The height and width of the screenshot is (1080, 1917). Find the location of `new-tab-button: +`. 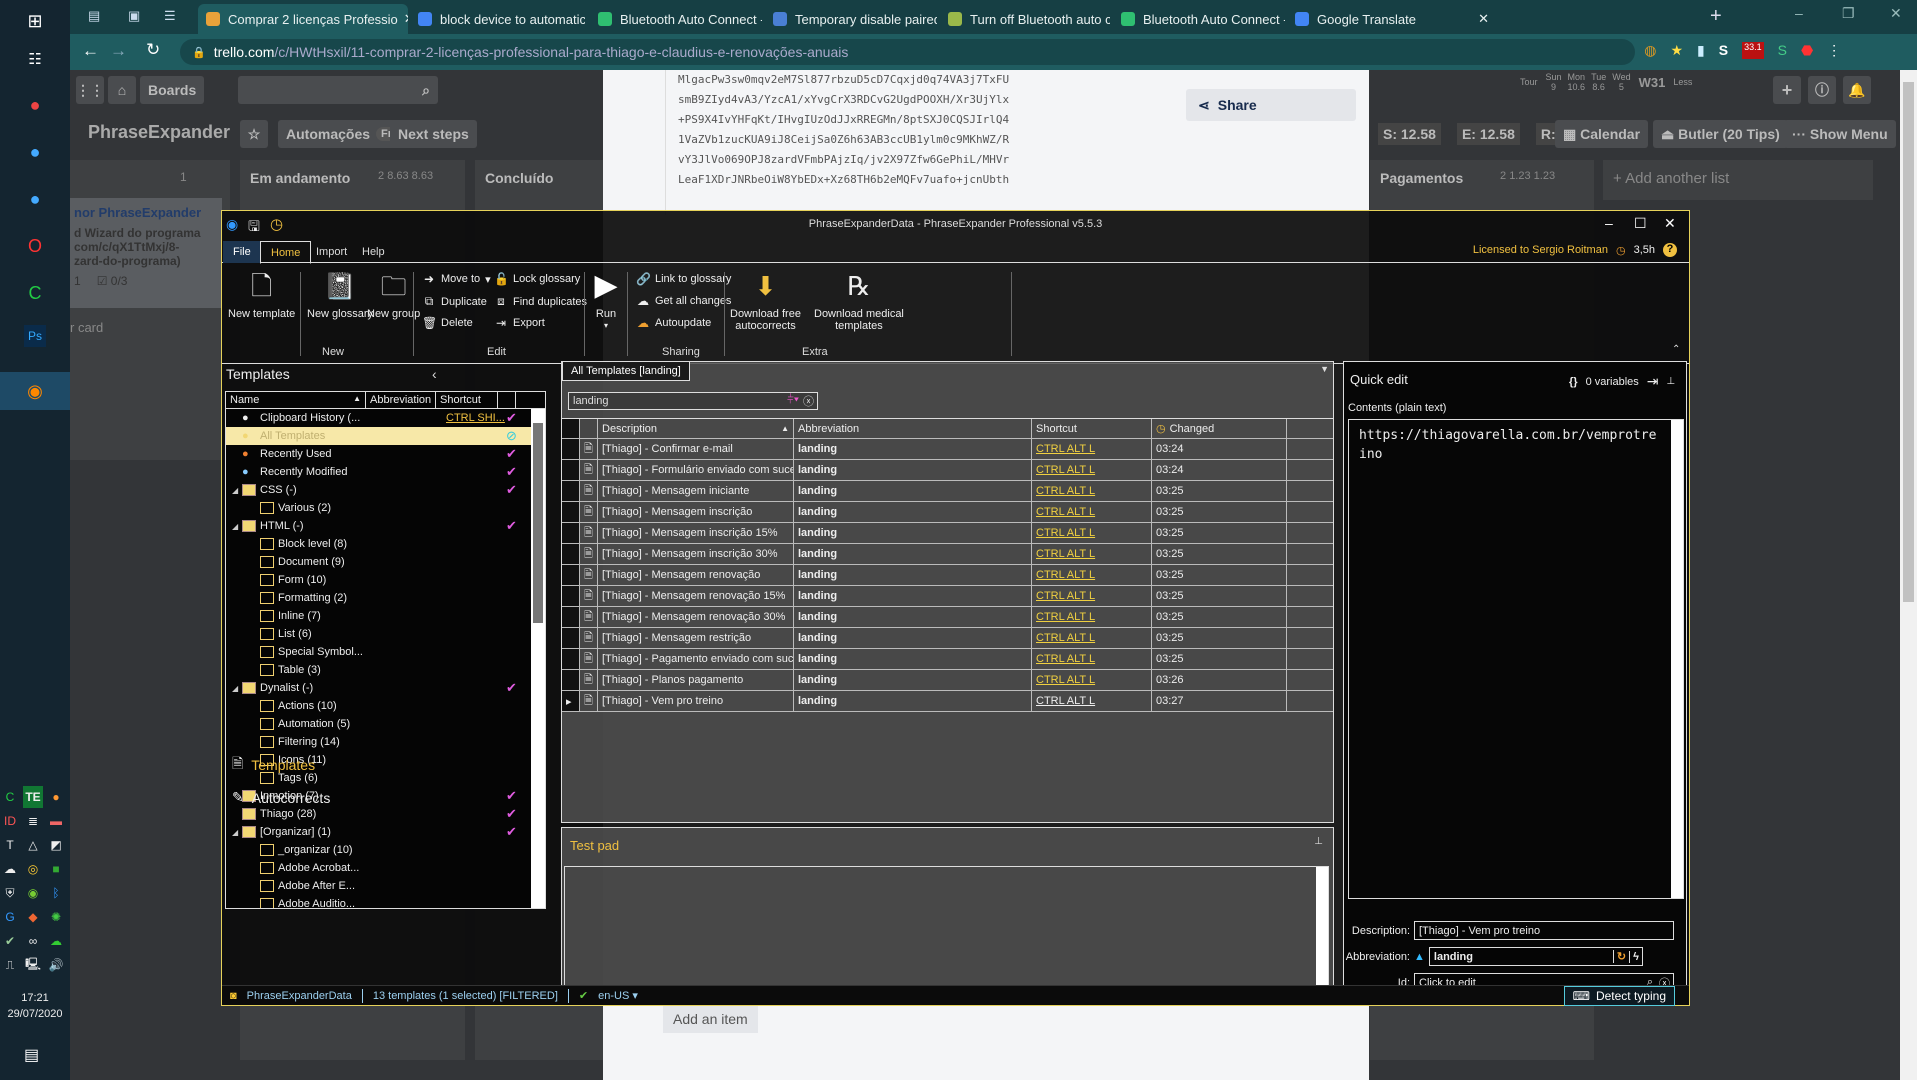

new-tab-button: + is located at coordinates (1716, 16).